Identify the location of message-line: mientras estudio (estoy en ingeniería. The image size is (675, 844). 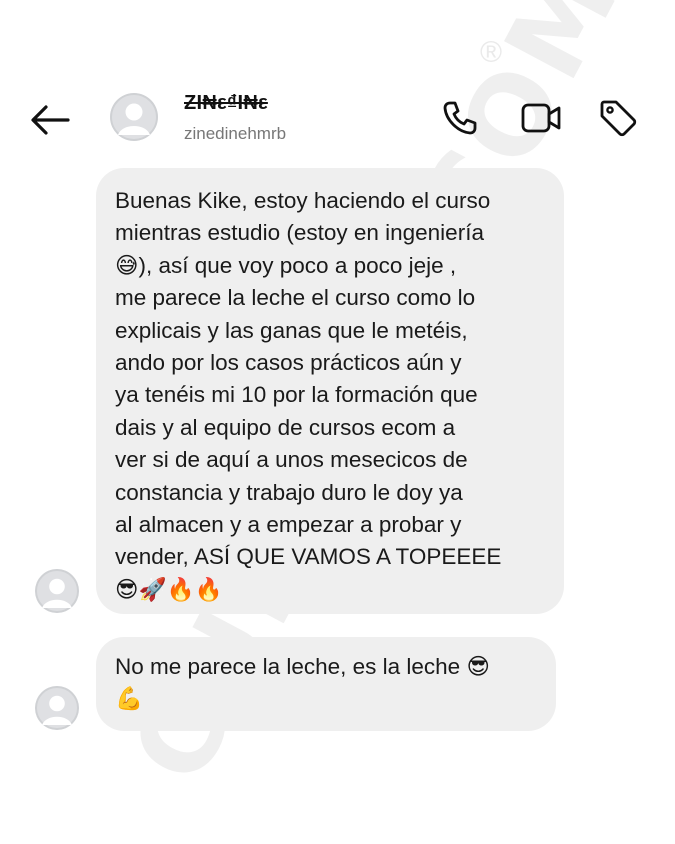
(299, 233).